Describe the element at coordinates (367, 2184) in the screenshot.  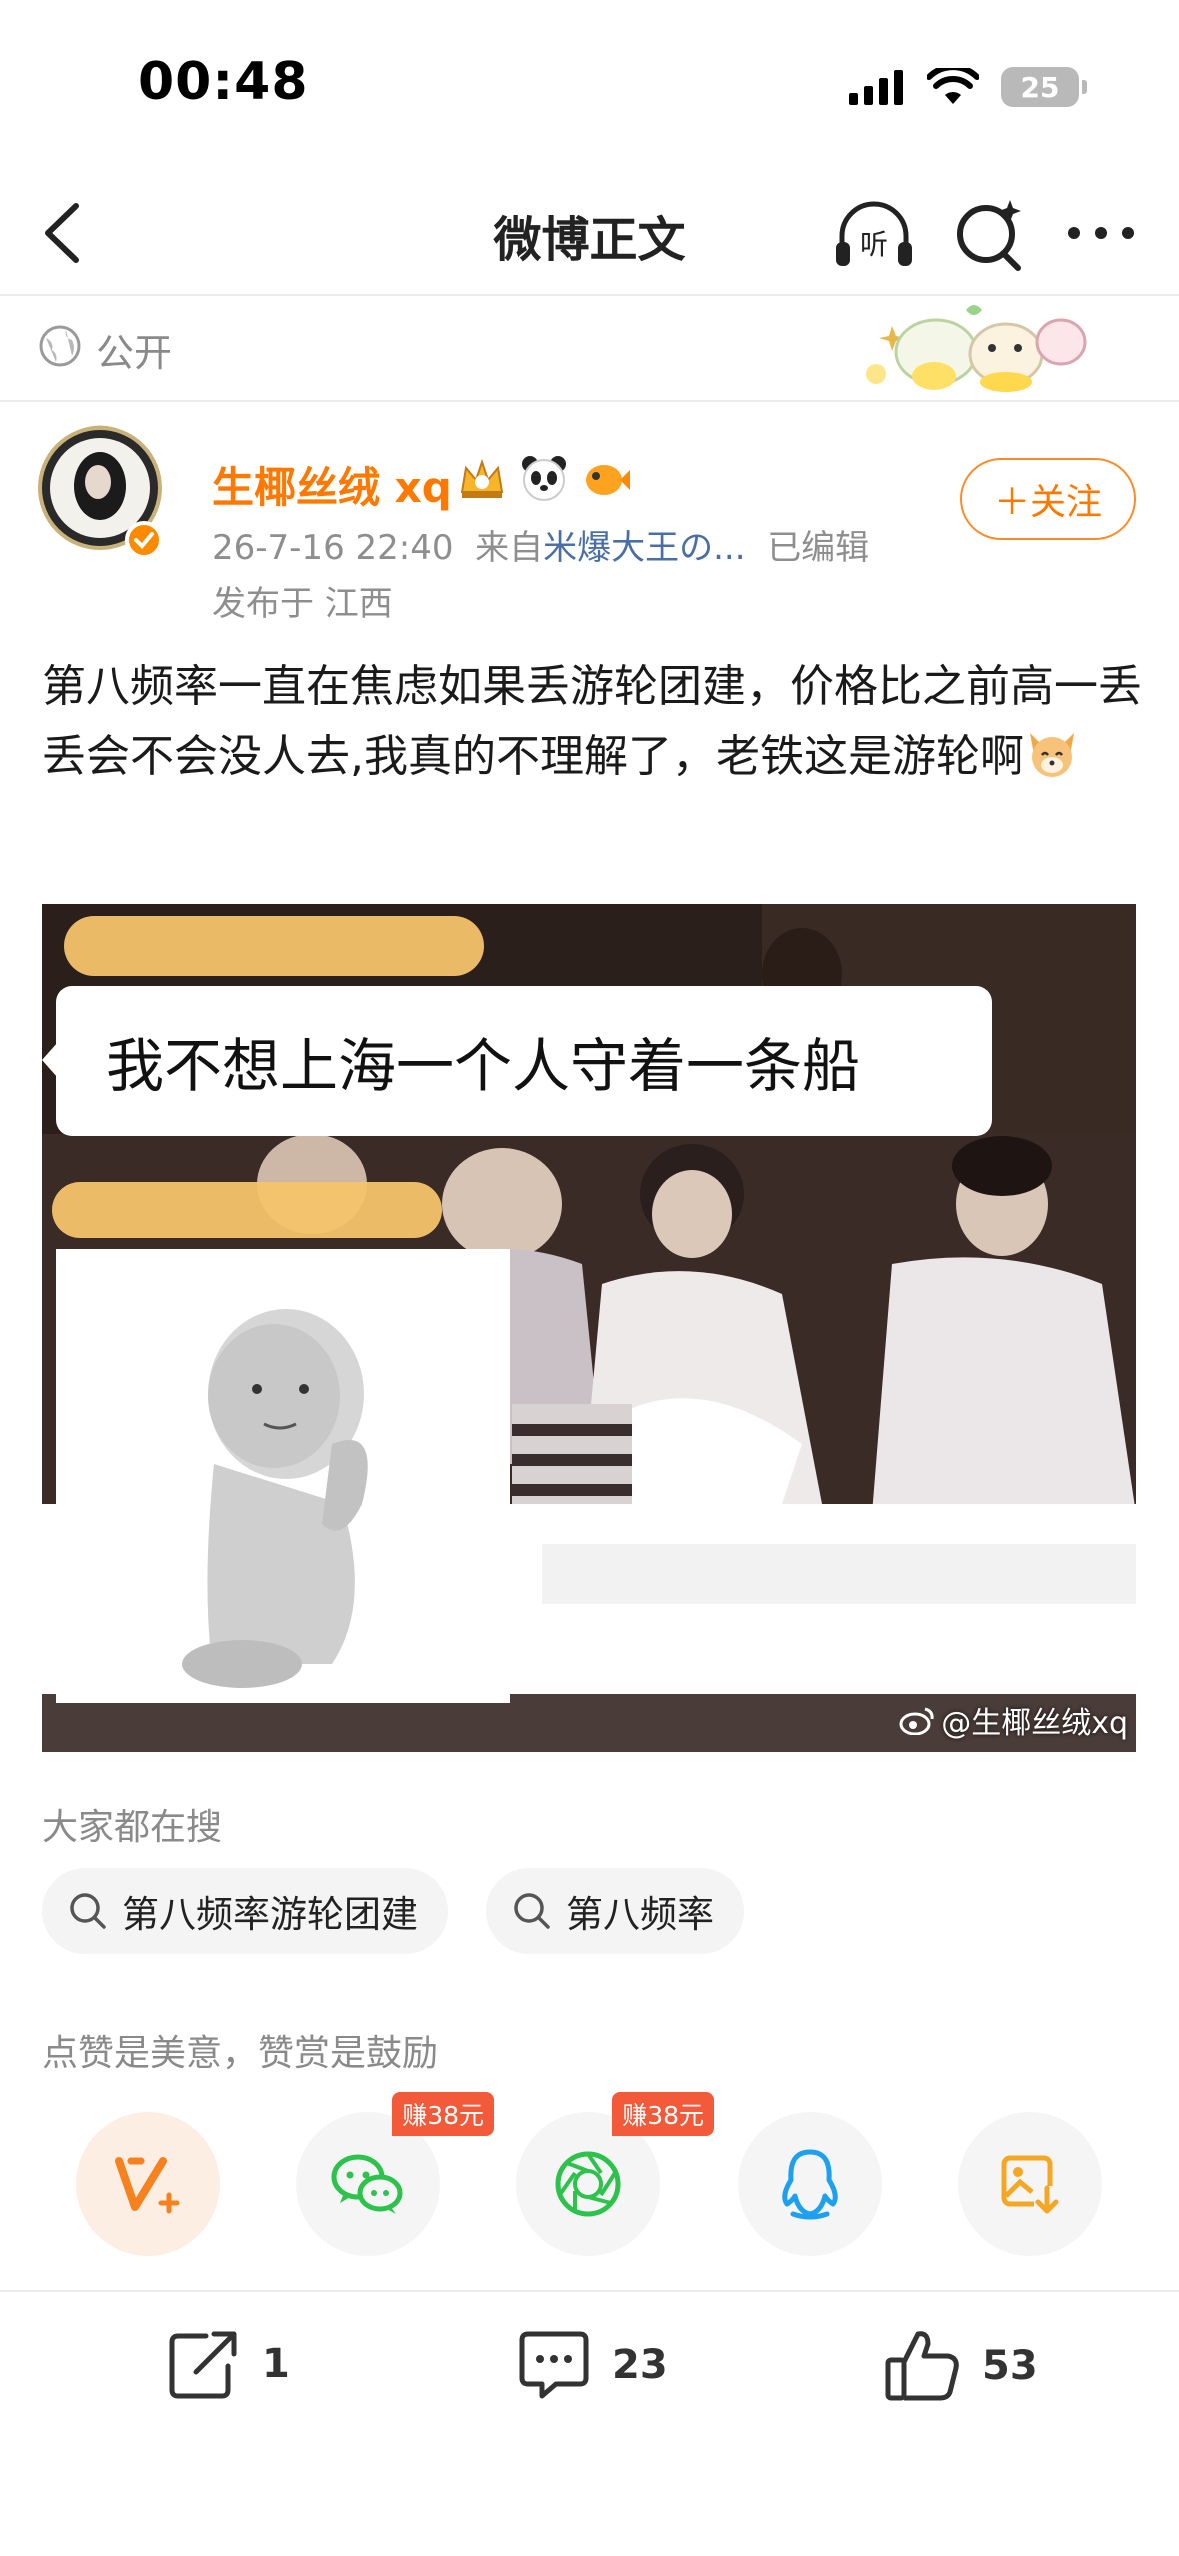
I see `wechat-icon` at that location.